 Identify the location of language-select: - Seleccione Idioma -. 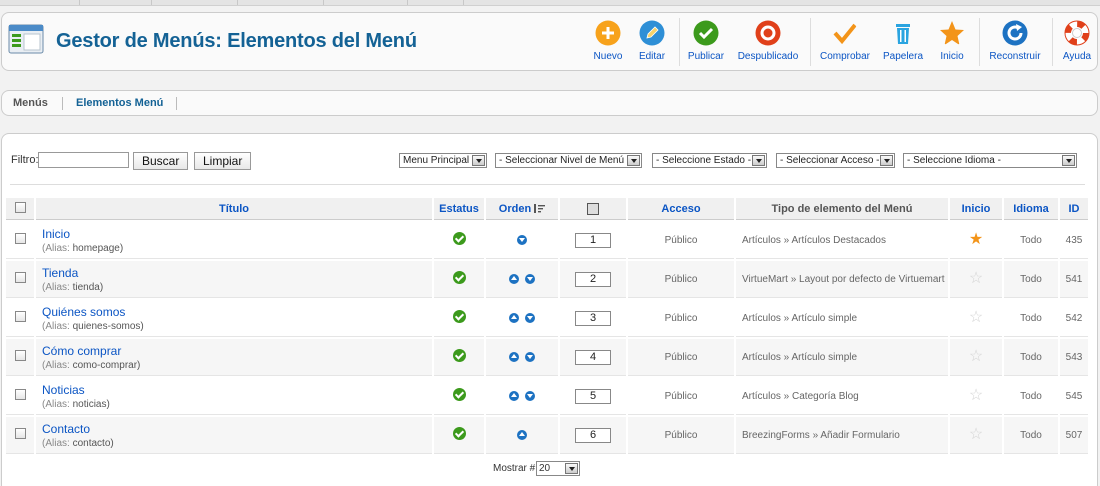
(990, 160).